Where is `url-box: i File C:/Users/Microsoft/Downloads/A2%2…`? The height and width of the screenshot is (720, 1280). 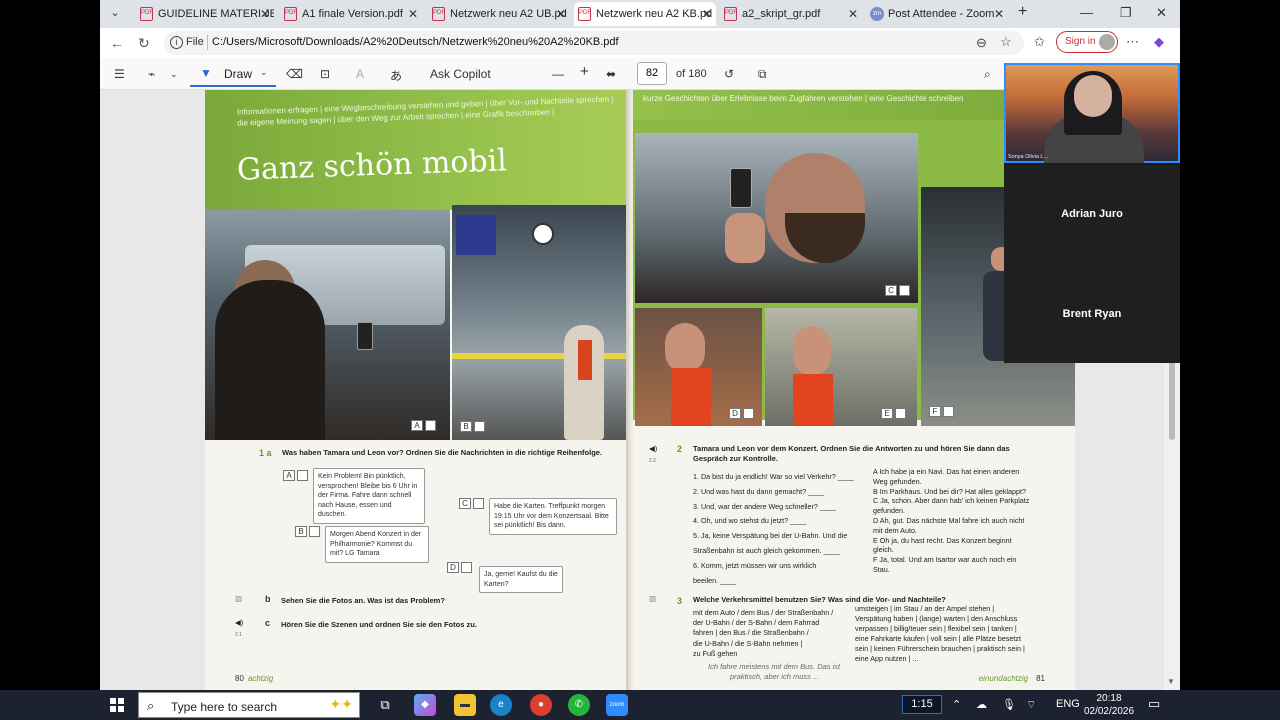
url-box: i File C:/Users/Microsoft/Downloads/A2%2… is located at coordinates (594, 43).